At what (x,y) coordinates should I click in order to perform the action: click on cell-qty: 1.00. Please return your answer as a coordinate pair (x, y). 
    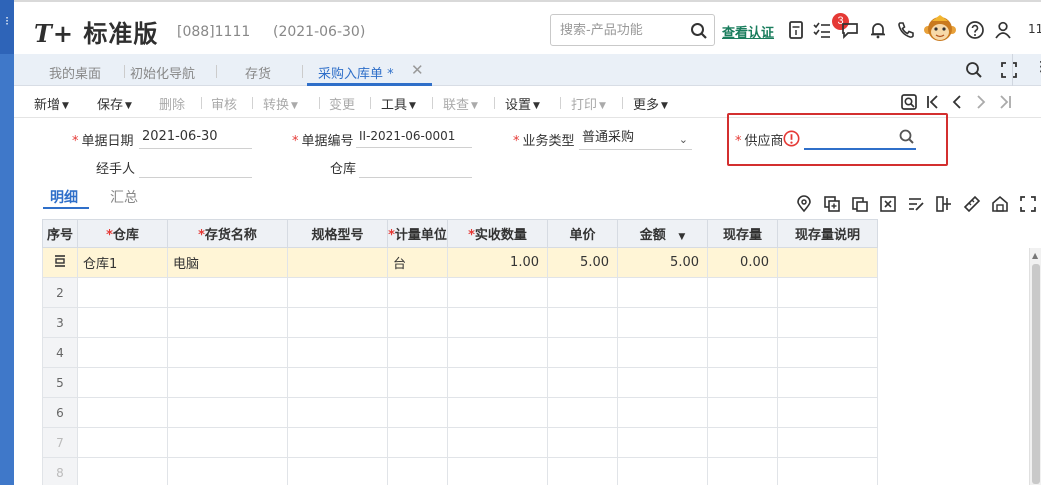
    Looking at the image, I should click on (497, 262).